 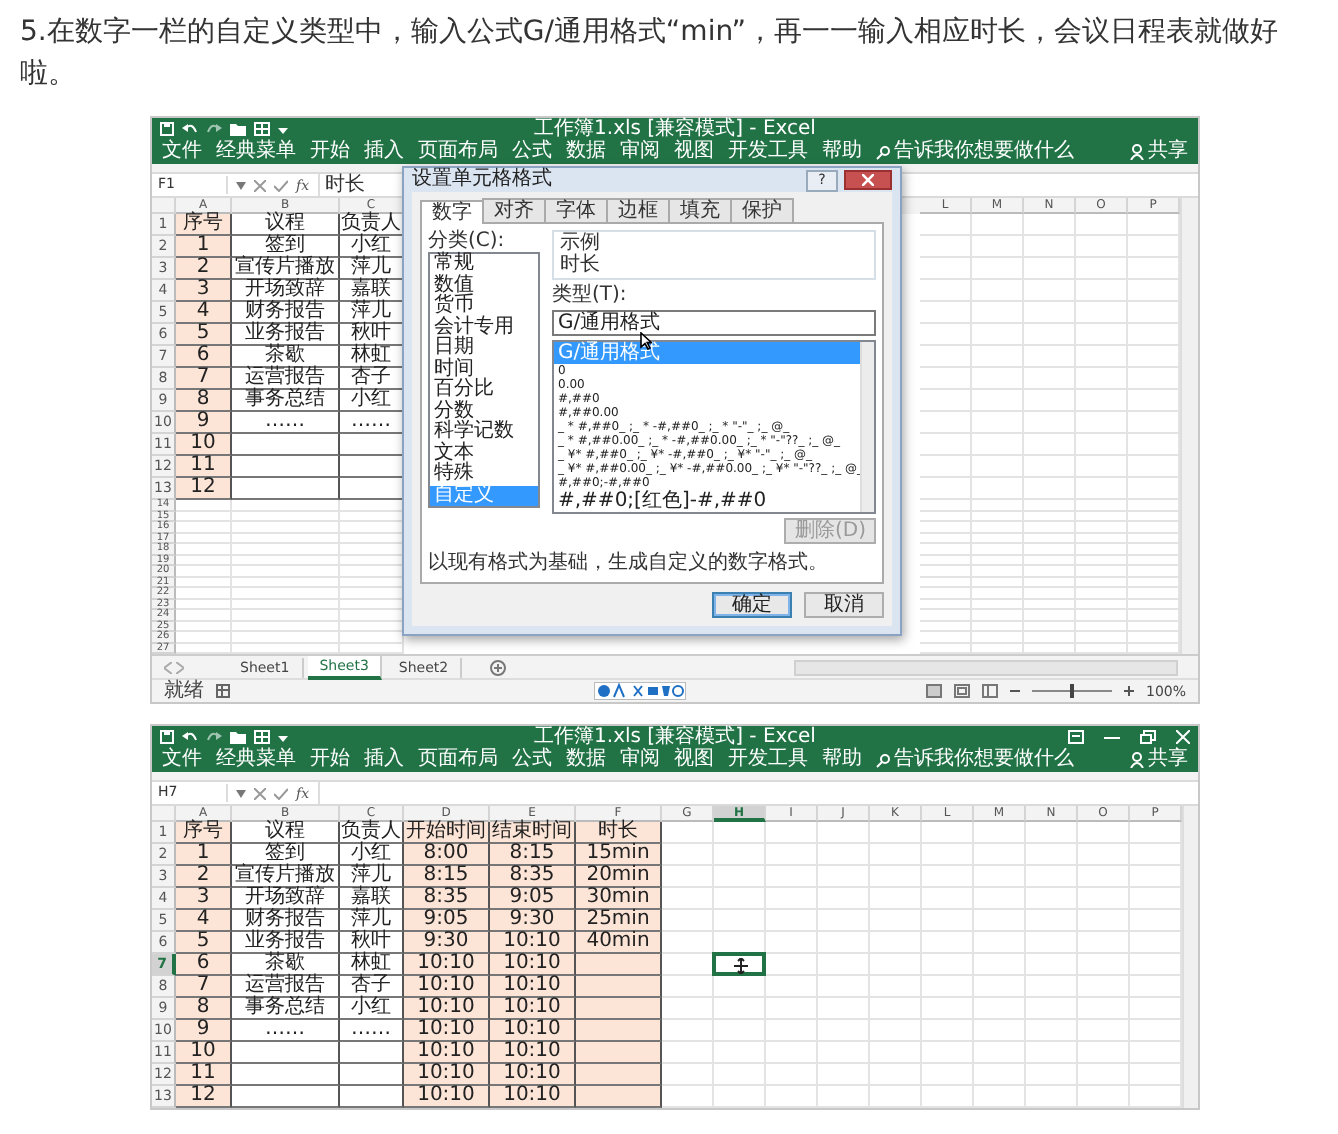 I want to click on dialog-tab: 边框, so click(x=638, y=210).